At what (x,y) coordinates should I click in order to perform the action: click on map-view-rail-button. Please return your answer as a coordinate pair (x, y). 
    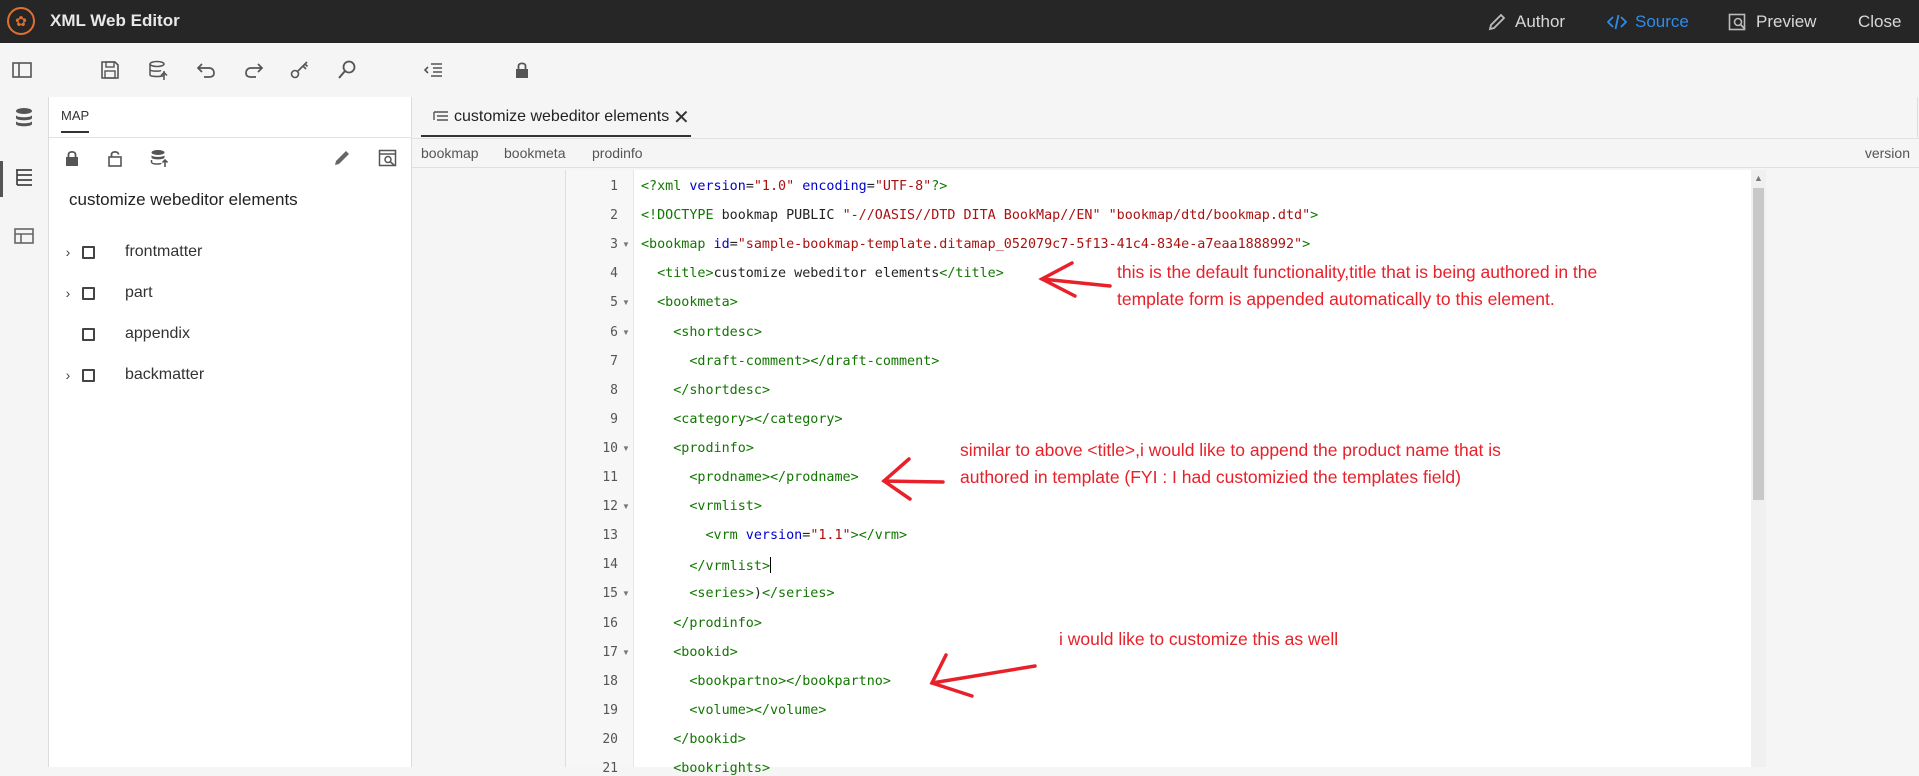
    Looking at the image, I should click on (24, 178).